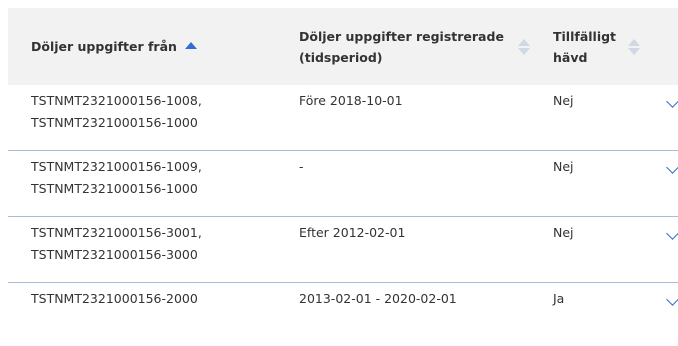 The image size is (678, 346). What do you see at coordinates (352, 232) in the screenshot?
I see `cell-period: Efter 2012-02-01` at bounding box center [352, 232].